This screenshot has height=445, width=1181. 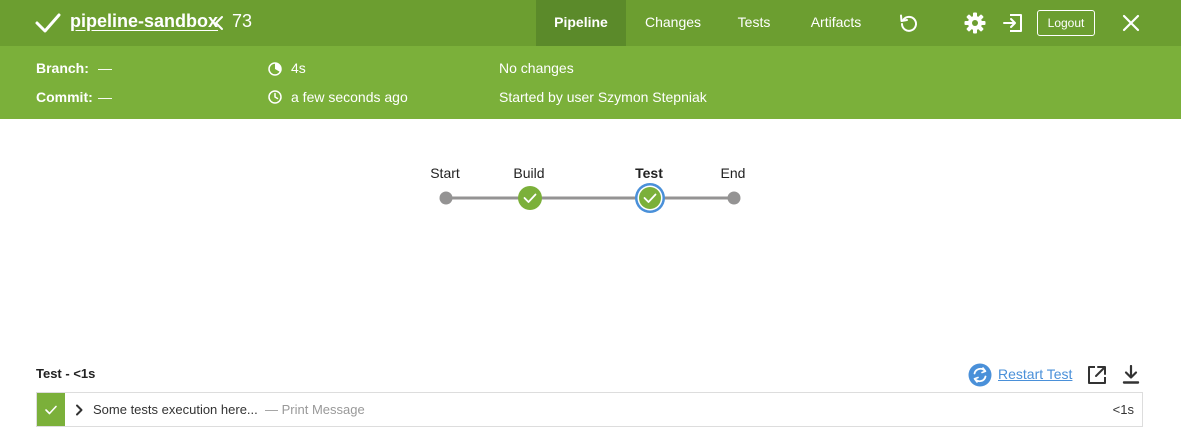 I want to click on commit-label: Commit:, so click(x=64, y=97).